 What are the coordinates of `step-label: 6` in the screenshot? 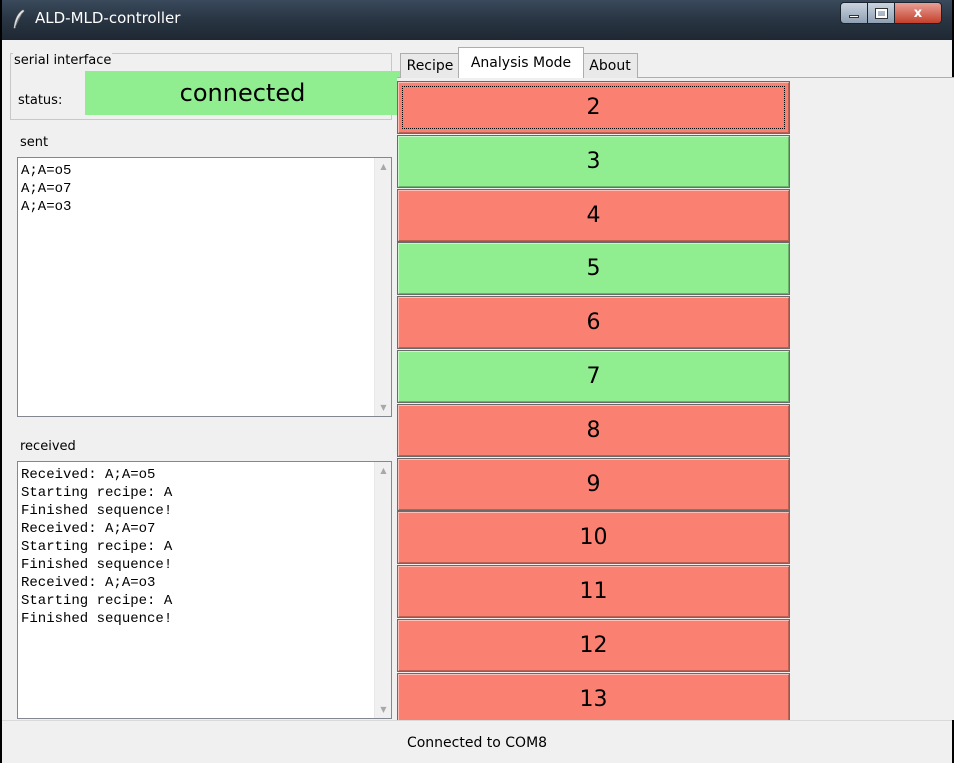 It's located at (593, 322).